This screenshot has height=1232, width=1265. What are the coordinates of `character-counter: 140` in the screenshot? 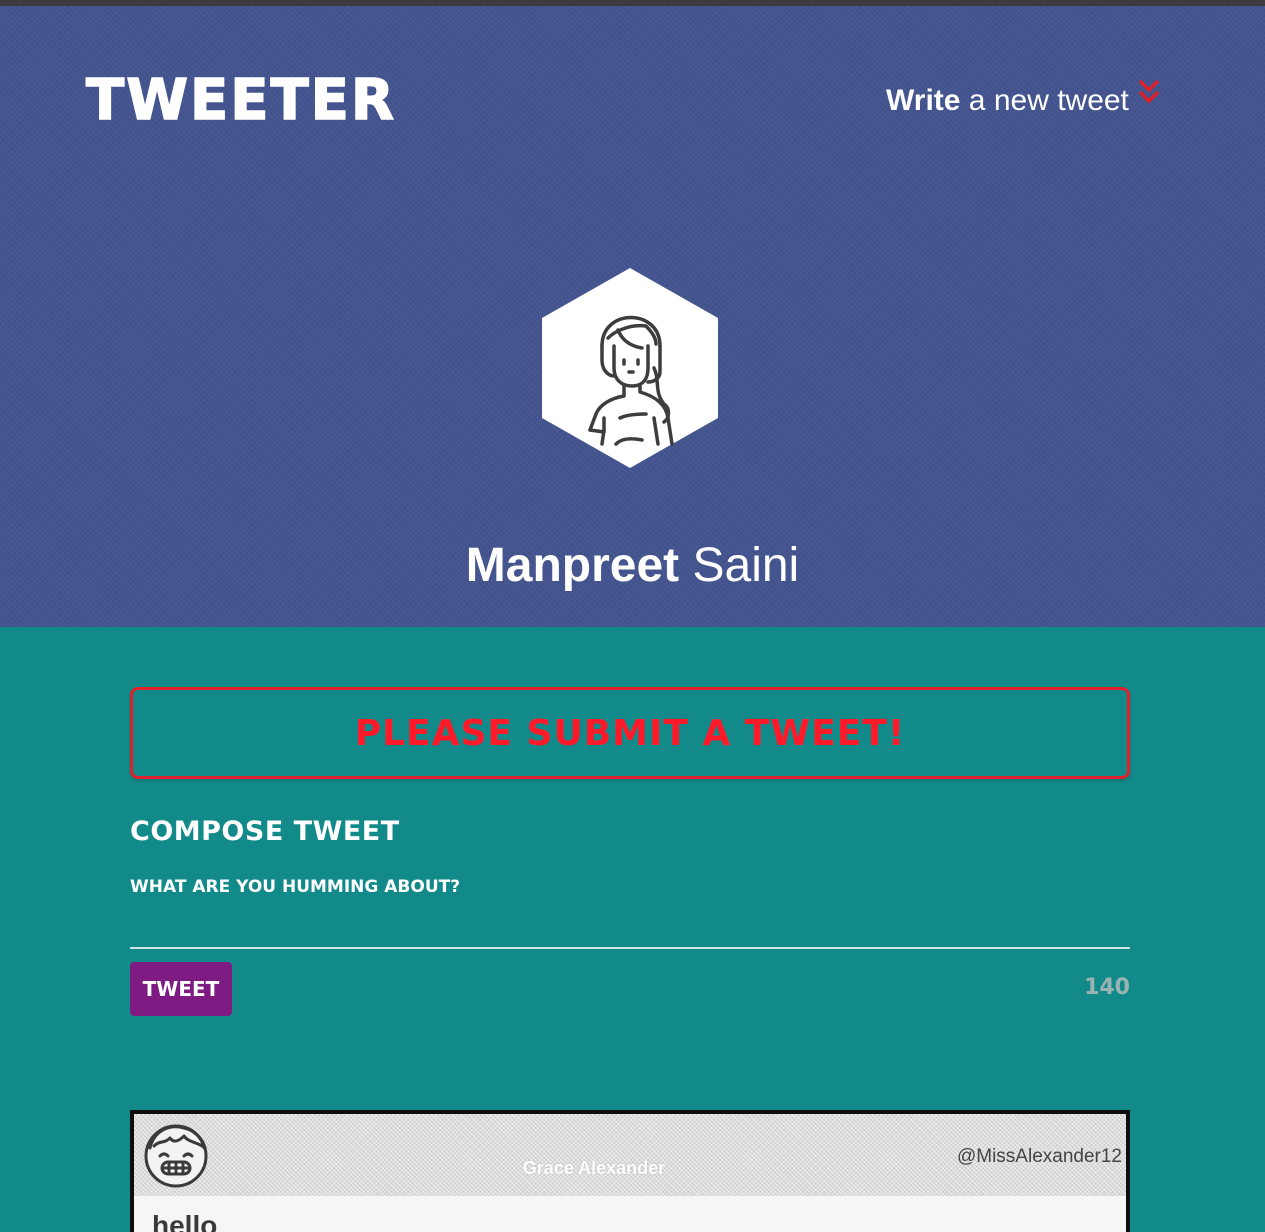 It's located at (1107, 987).